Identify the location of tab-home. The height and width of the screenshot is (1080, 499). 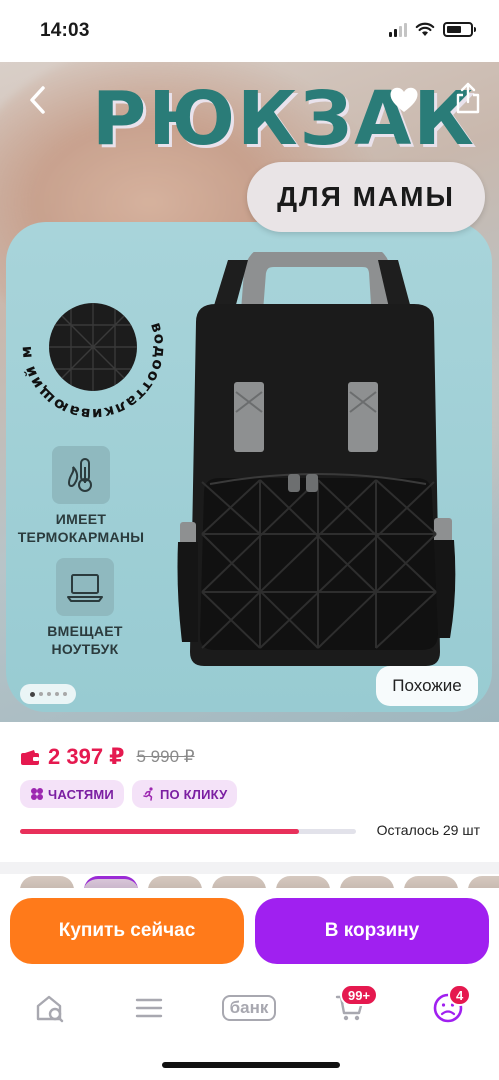
(50, 1008).